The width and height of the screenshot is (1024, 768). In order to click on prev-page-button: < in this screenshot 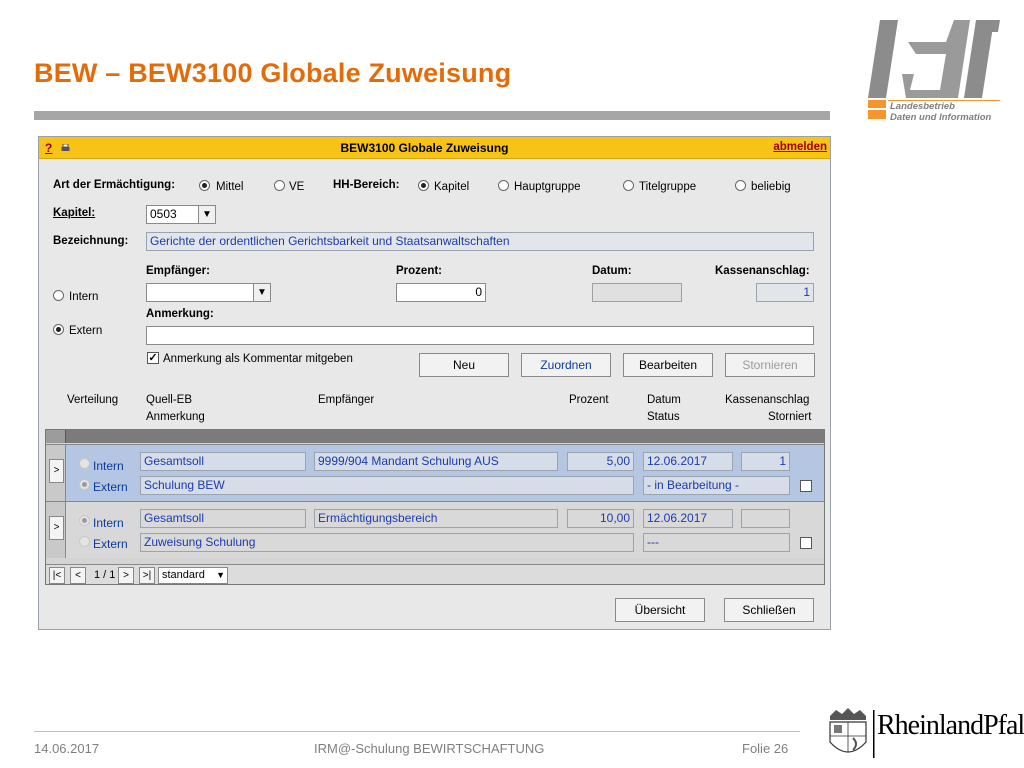, I will do `click(78, 575)`.